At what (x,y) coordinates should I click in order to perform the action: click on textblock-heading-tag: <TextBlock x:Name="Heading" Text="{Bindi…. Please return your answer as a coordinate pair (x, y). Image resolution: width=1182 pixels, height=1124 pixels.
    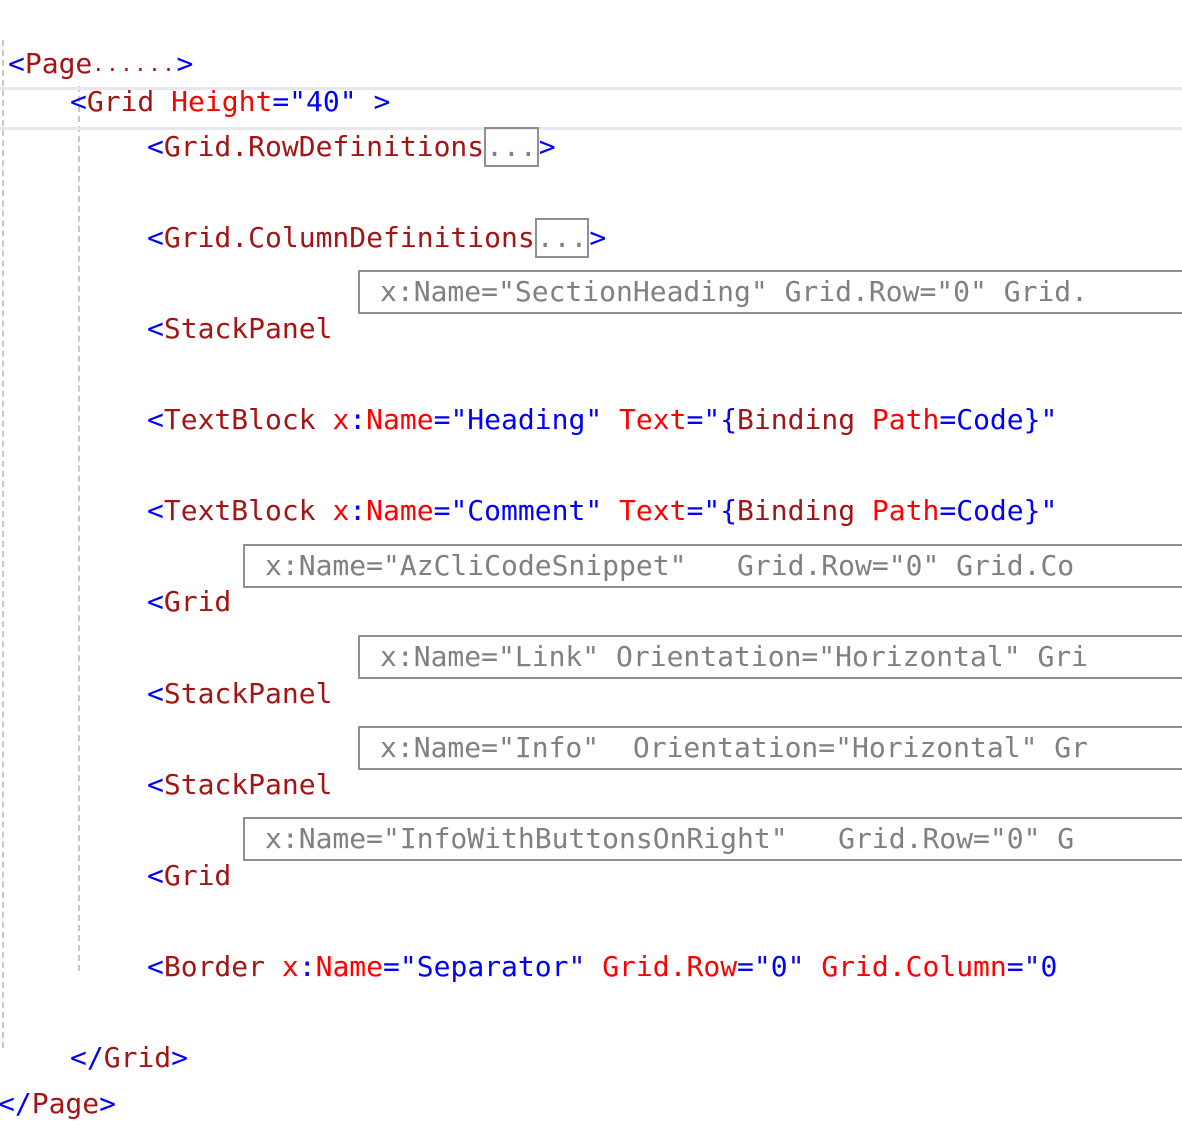
    Looking at the image, I should click on (602, 398).